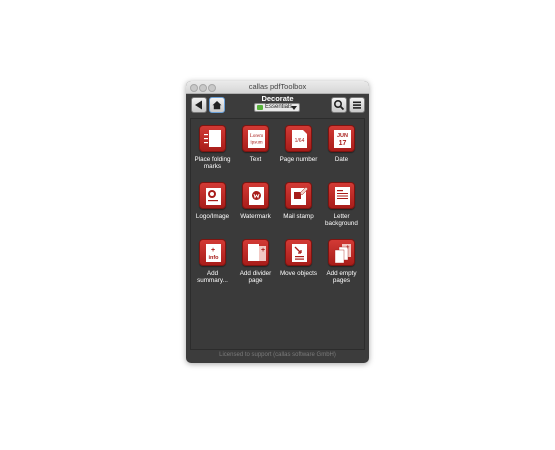  I want to click on action-logo-image: Logo/Image, so click(212, 201).